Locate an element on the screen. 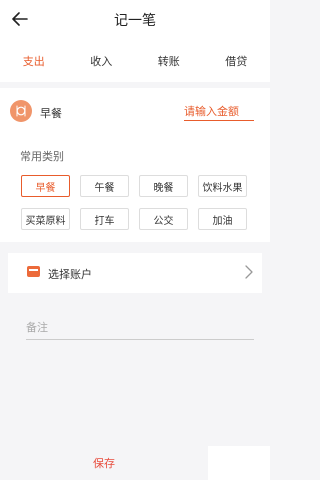 This screenshot has width=320, height=480. card-icon is located at coordinates (33, 271).